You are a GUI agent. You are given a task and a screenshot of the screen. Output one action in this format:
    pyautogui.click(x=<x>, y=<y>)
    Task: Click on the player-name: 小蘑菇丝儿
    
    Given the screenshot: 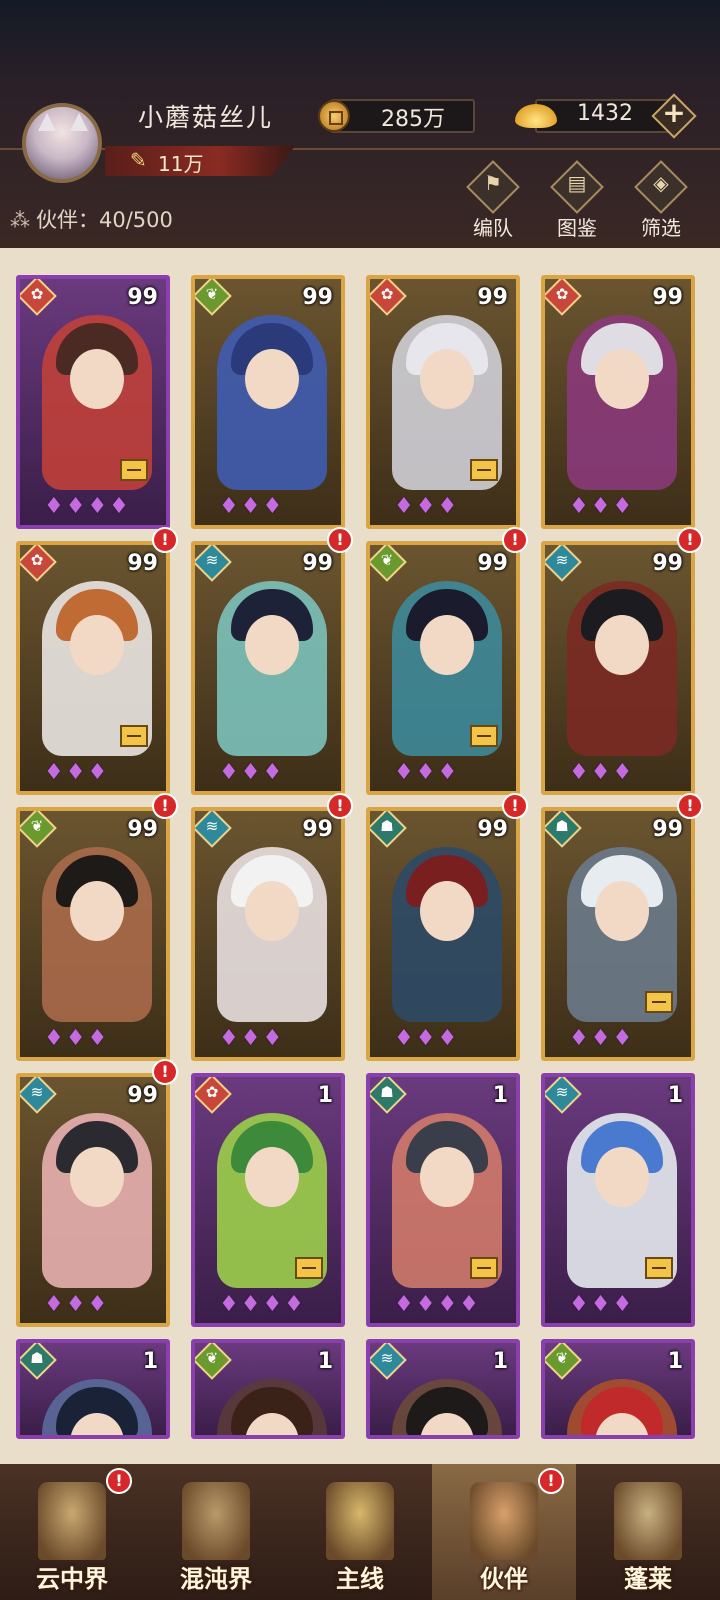 What is the action you would take?
    pyautogui.click(x=206, y=117)
    